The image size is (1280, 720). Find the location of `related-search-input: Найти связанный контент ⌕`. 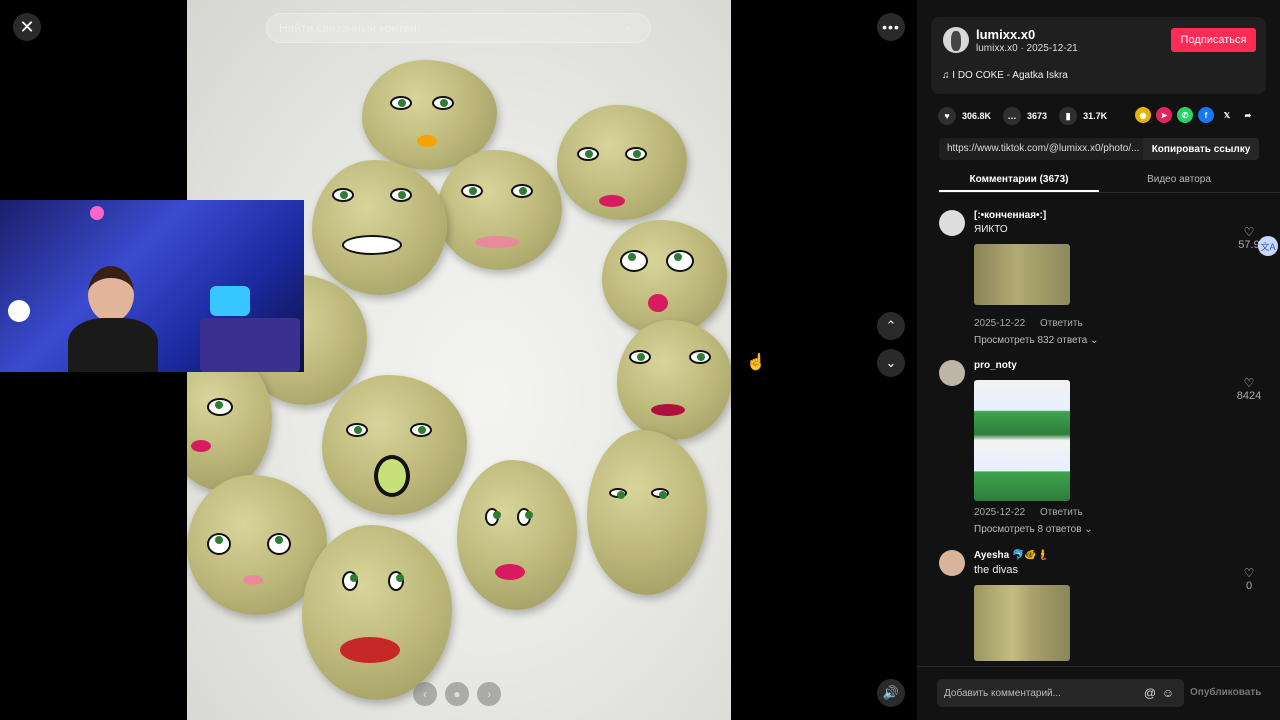

related-search-input: Найти связанный контент ⌕ is located at coordinates (458, 28).